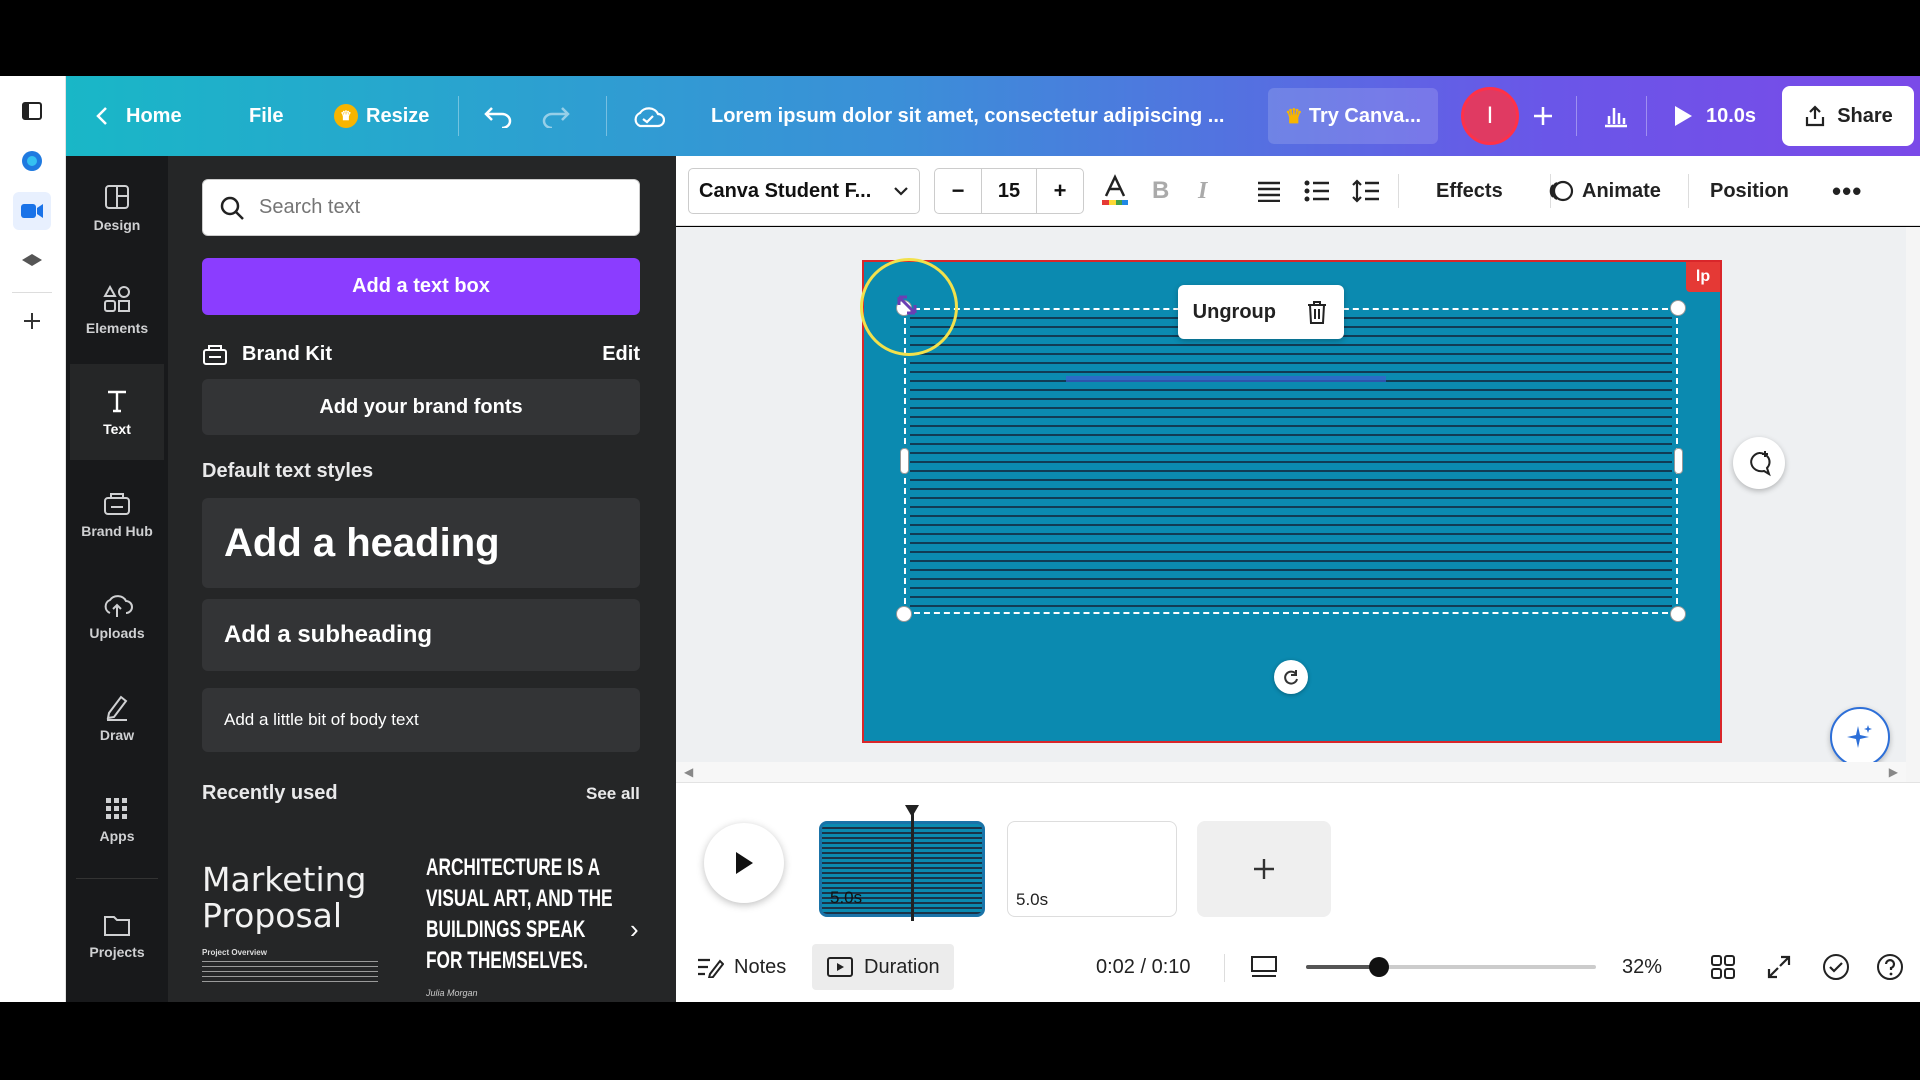 The width and height of the screenshot is (1920, 1080). What do you see at coordinates (613, 794) in the screenshot?
I see `see-all-link: See all` at bounding box center [613, 794].